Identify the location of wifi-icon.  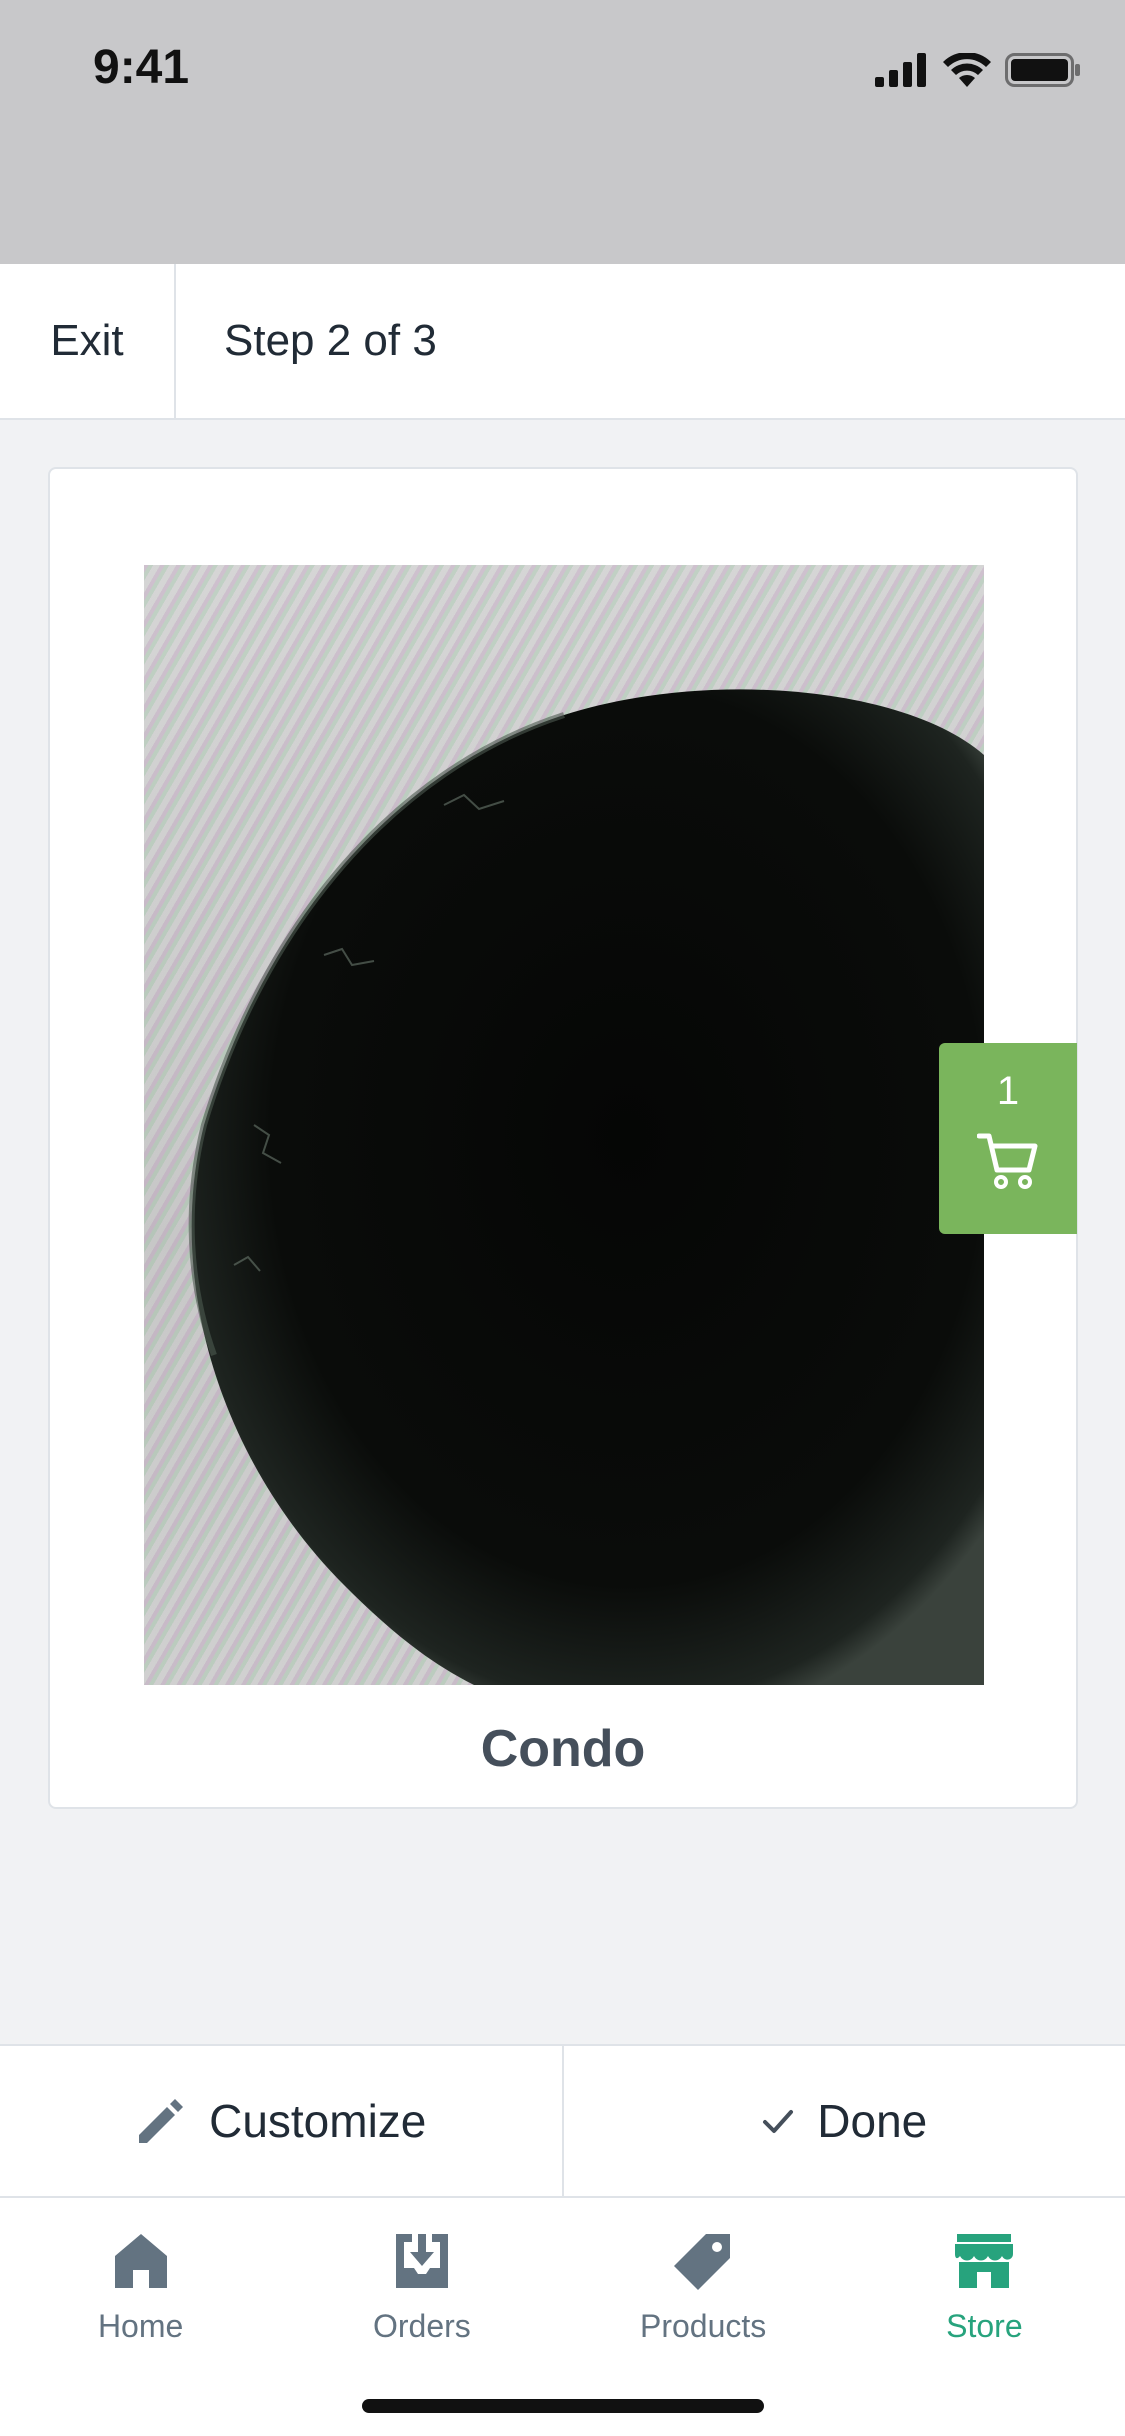
(967, 70).